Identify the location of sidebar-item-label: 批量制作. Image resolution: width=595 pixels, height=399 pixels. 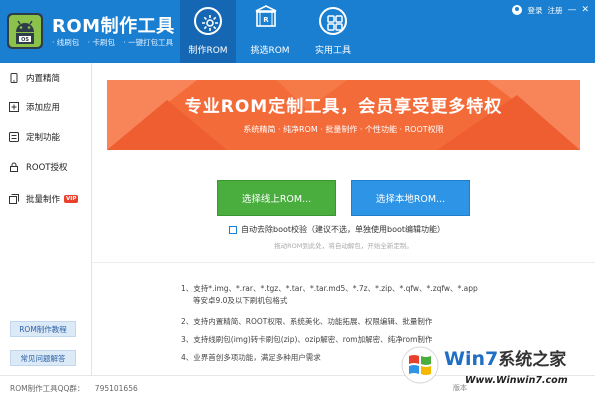
(43, 200).